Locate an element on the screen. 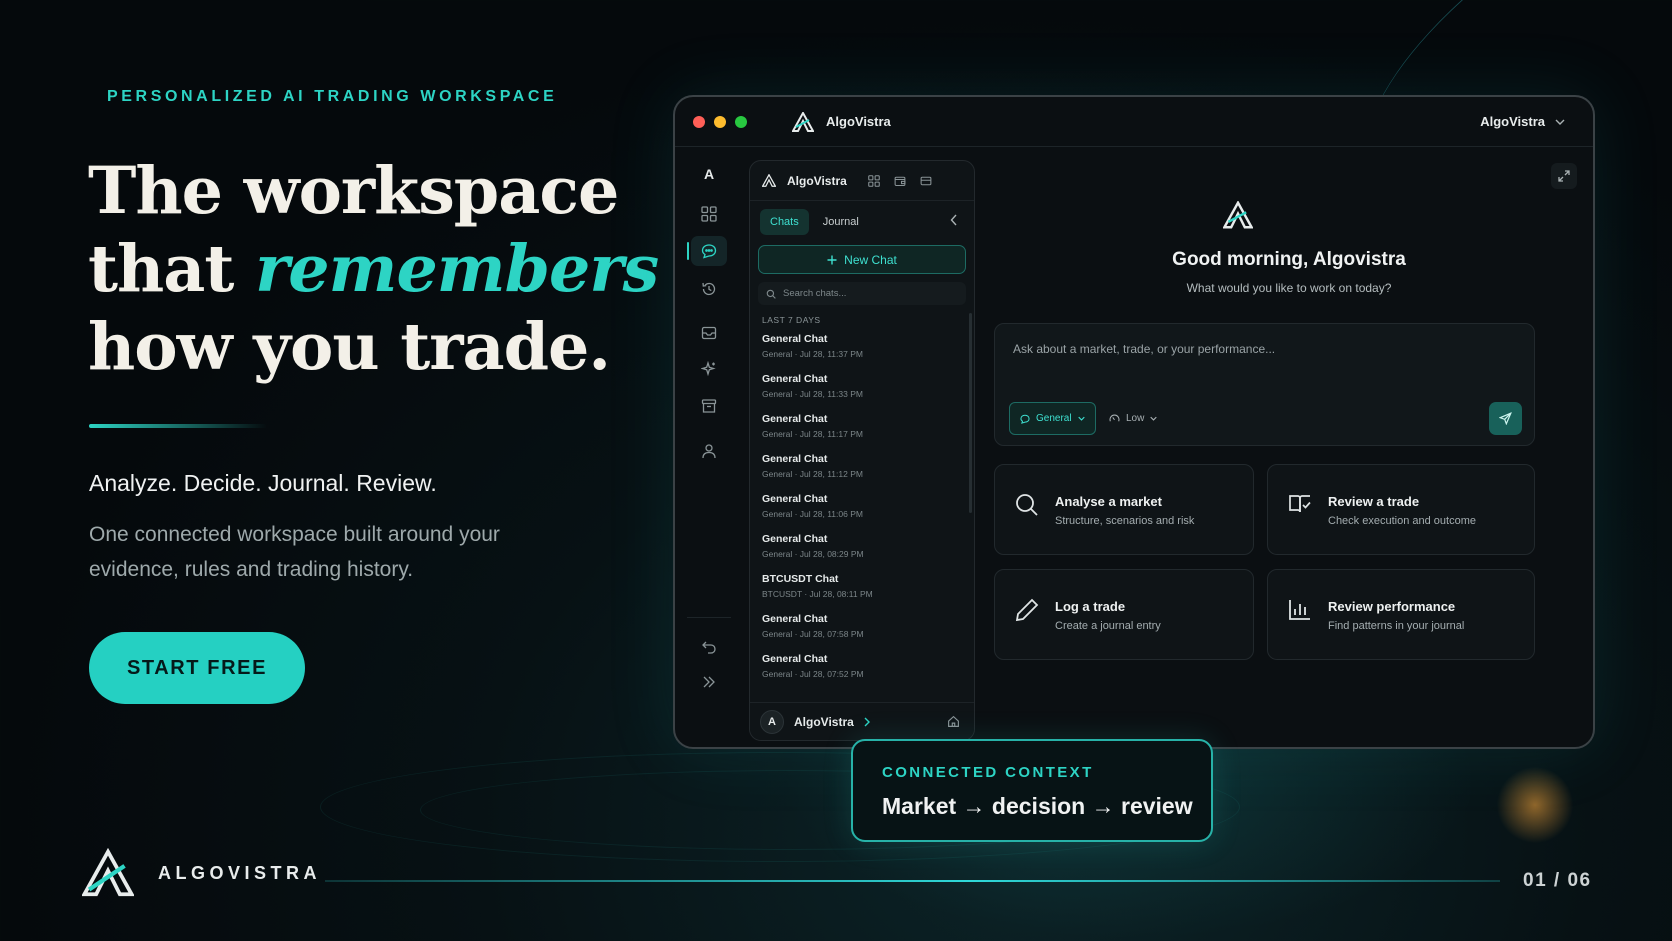 The width and height of the screenshot is (1672, 941). sidebar-tabs: Chats Journal is located at coordinates (862, 222).